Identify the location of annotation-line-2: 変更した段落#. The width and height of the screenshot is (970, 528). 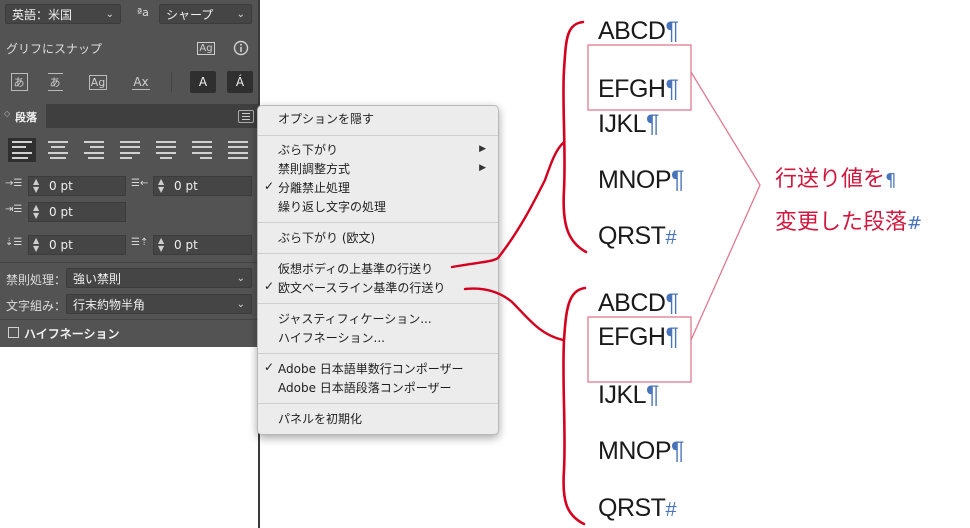
(848, 220).